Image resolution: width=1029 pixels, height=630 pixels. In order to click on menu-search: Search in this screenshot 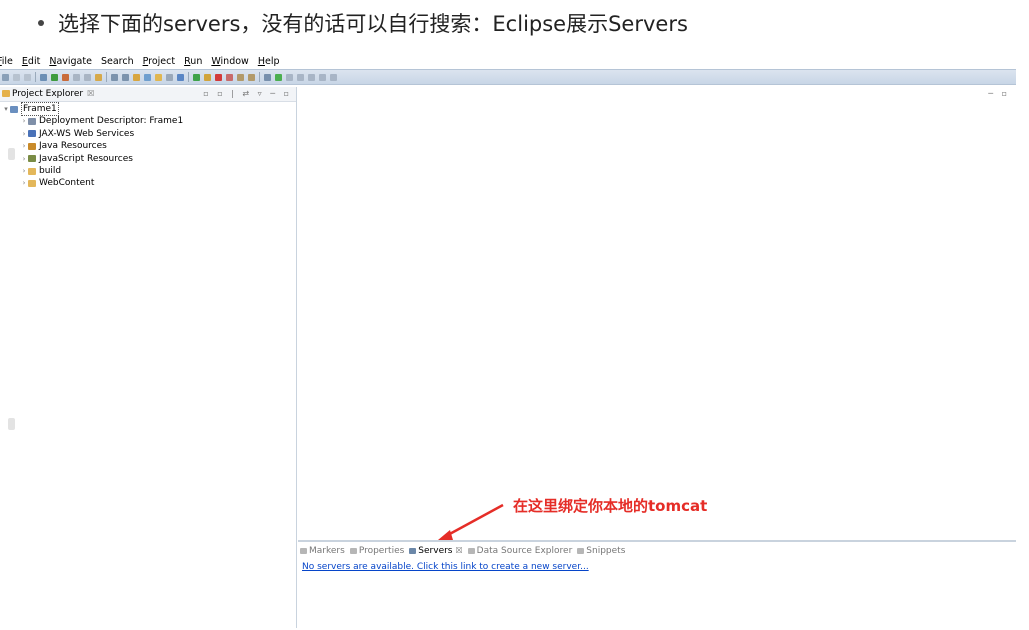, I will do `click(117, 61)`.